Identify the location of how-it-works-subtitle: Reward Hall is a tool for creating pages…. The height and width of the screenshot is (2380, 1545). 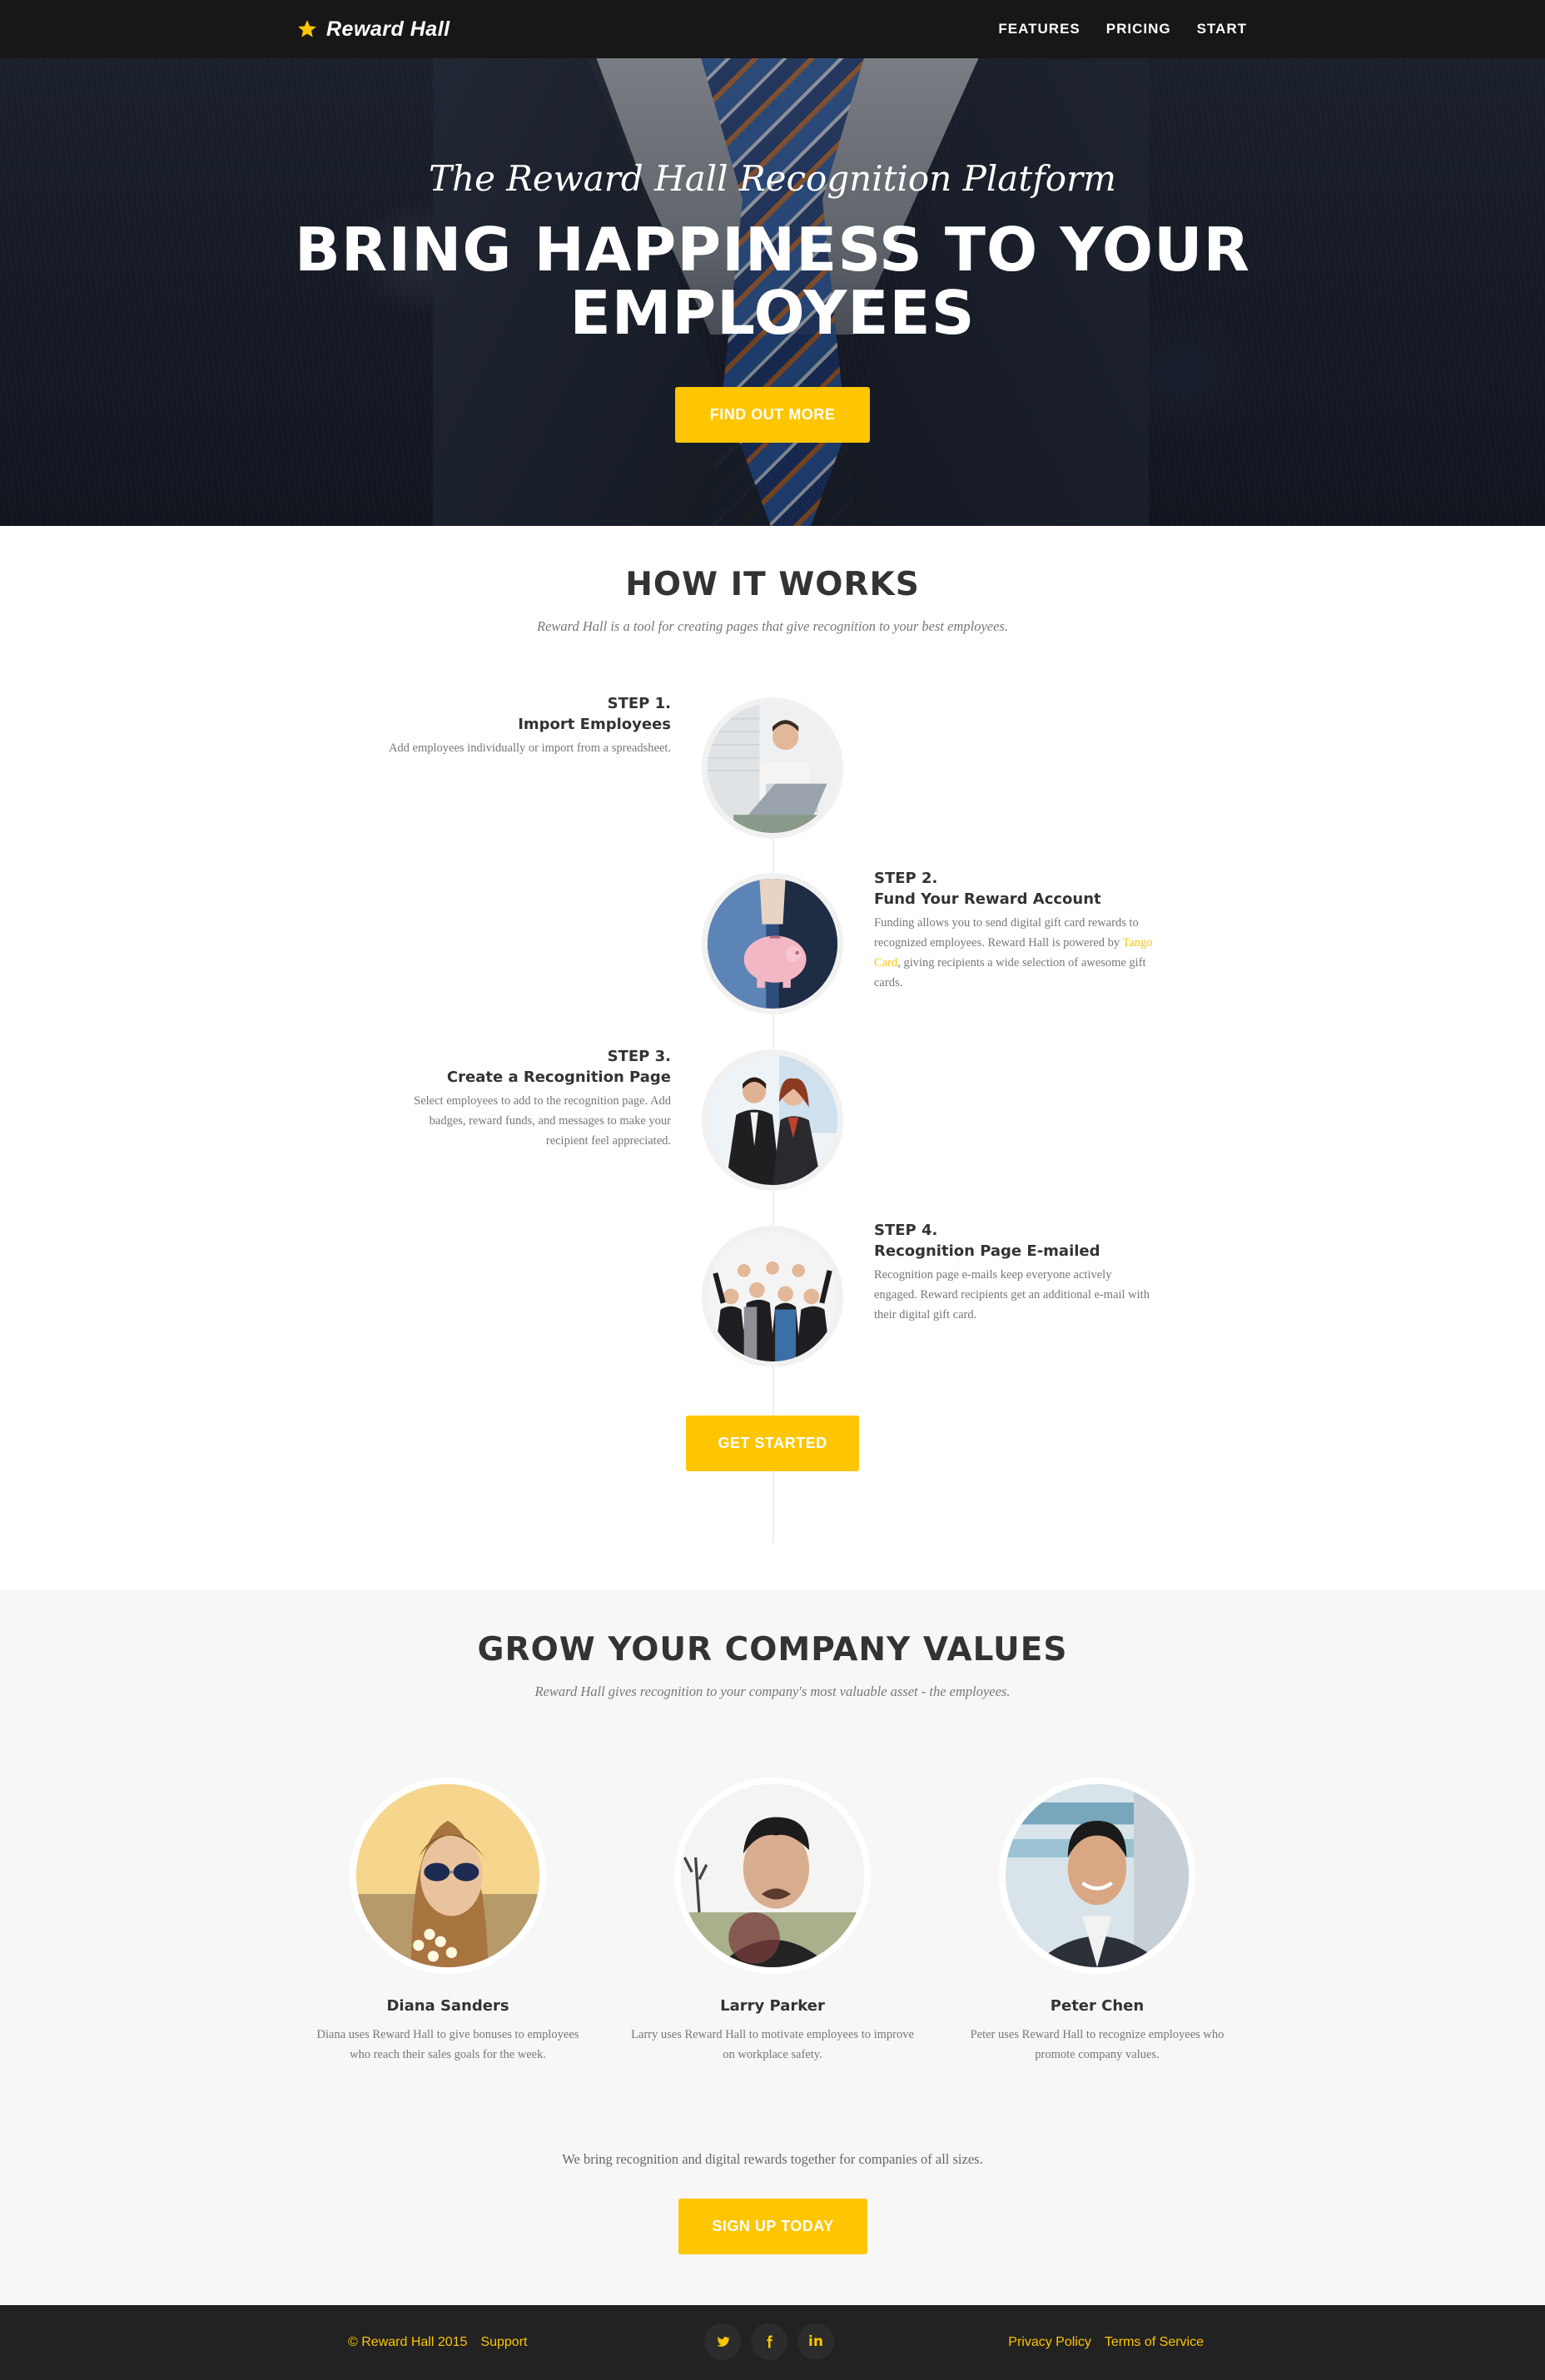
(772, 626).